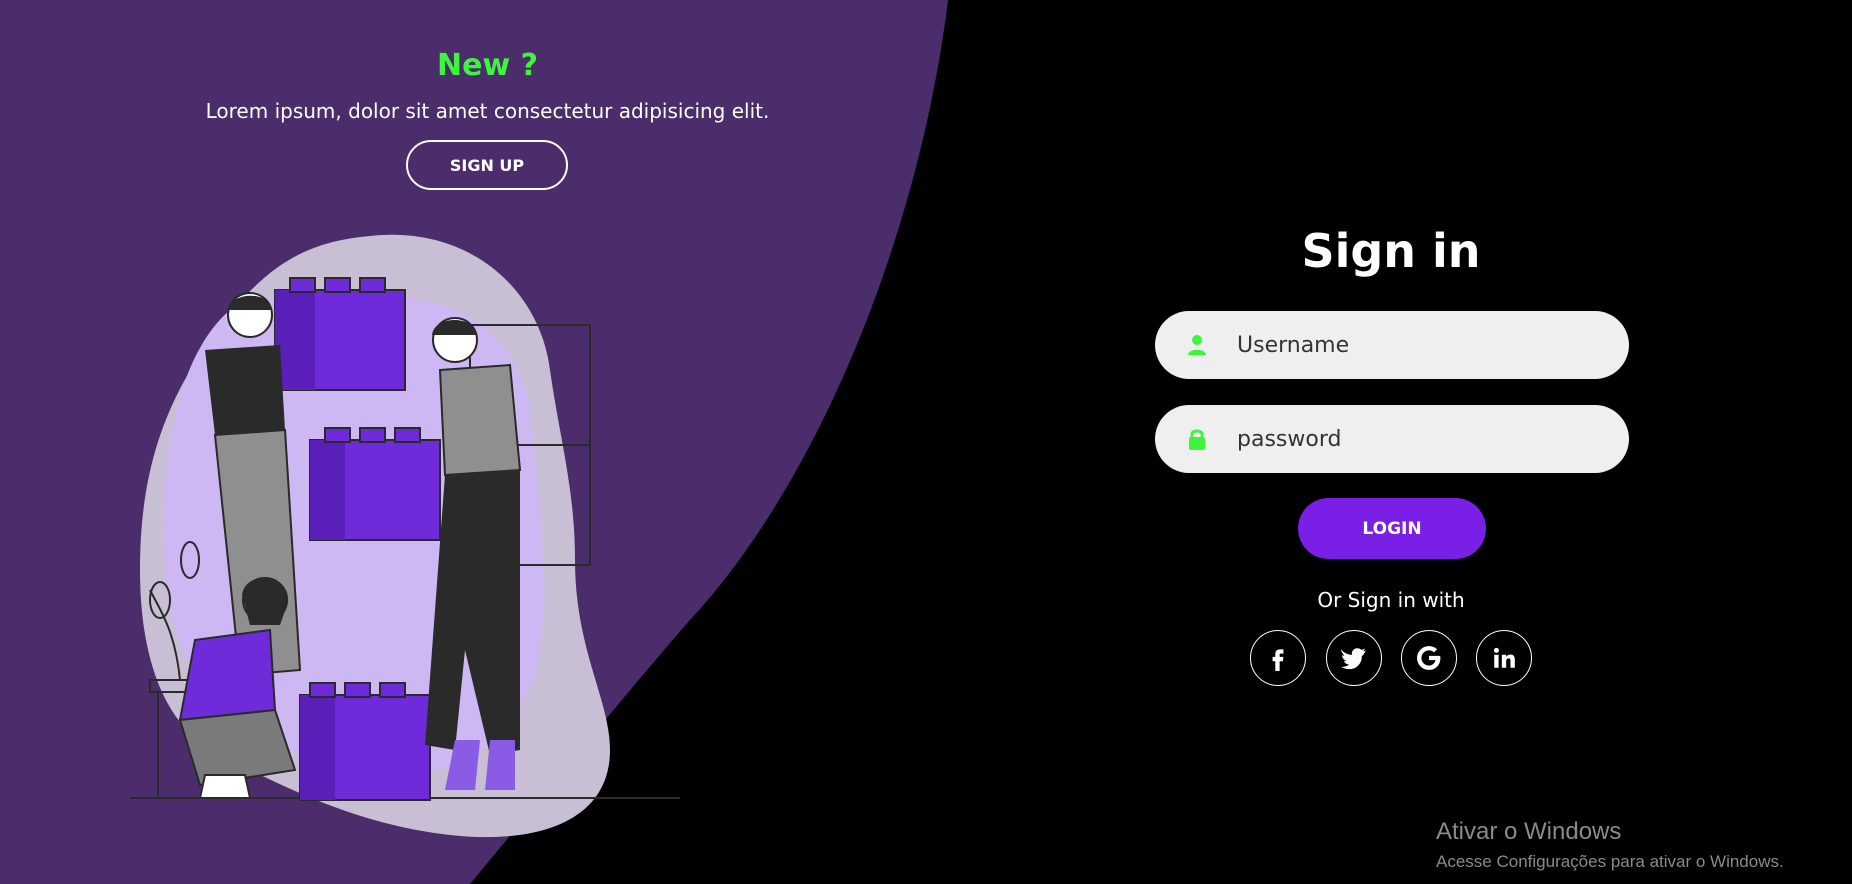 Image resolution: width=1852 pixels, height=884 pixels. I want to click on twitter-icon, so click(1353, 659).